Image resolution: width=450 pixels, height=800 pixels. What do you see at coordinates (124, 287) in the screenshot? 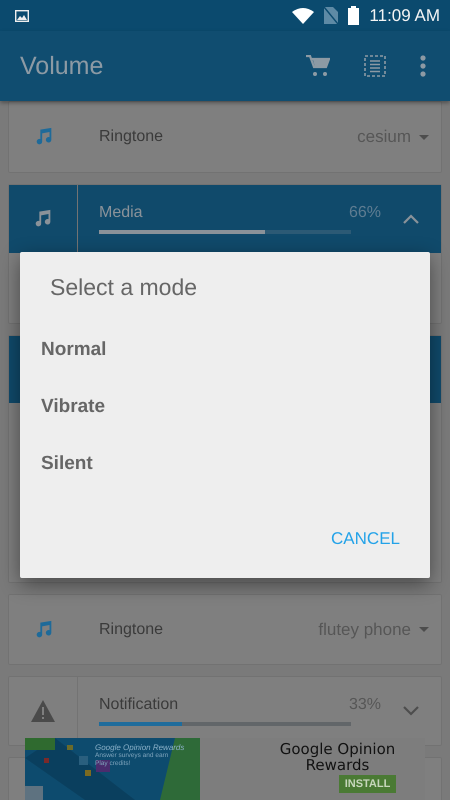
I see `dialog-title: Select a mode` at bounding box center [124, 287].